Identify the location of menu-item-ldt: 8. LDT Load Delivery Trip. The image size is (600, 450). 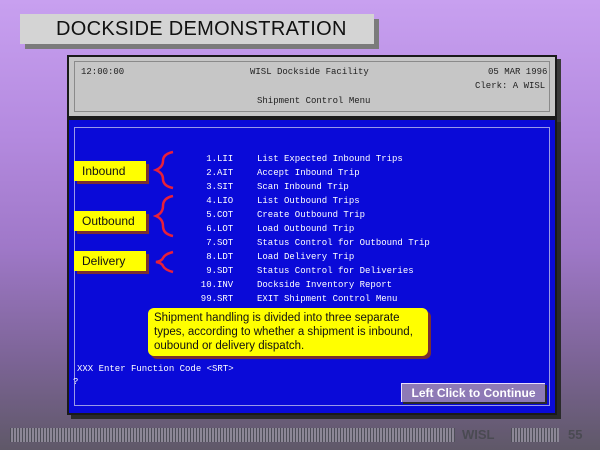
(267, 258).